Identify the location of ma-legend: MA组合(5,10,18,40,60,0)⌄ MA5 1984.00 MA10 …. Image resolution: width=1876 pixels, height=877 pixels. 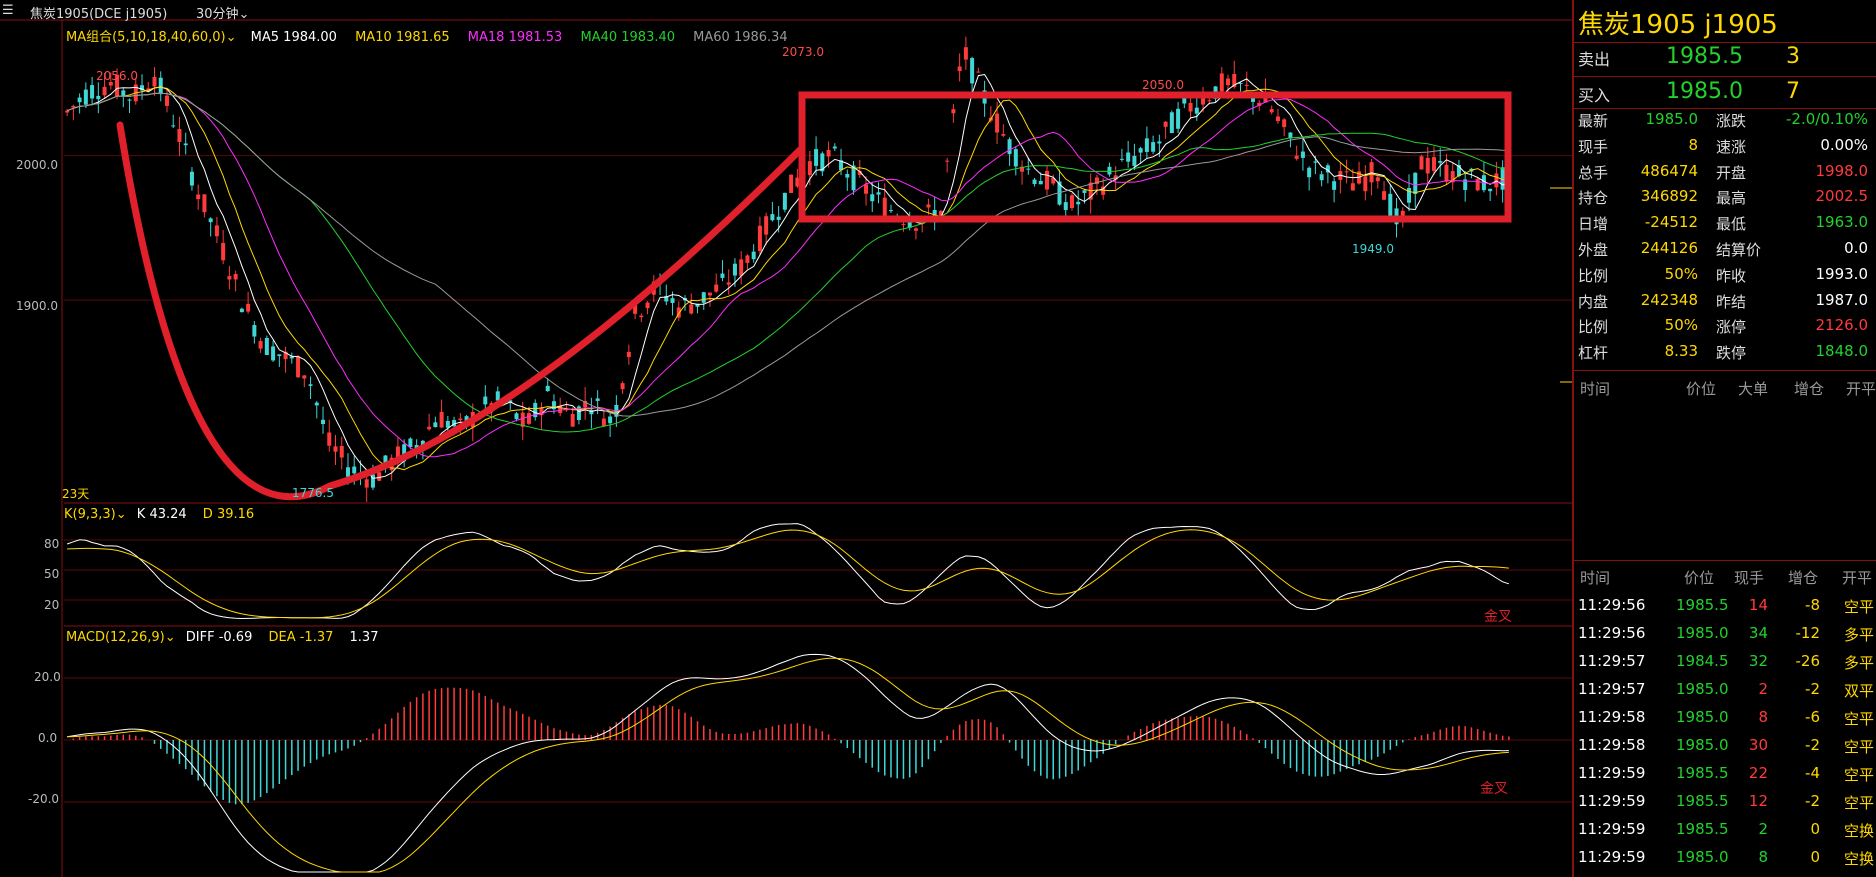
(427, 35).